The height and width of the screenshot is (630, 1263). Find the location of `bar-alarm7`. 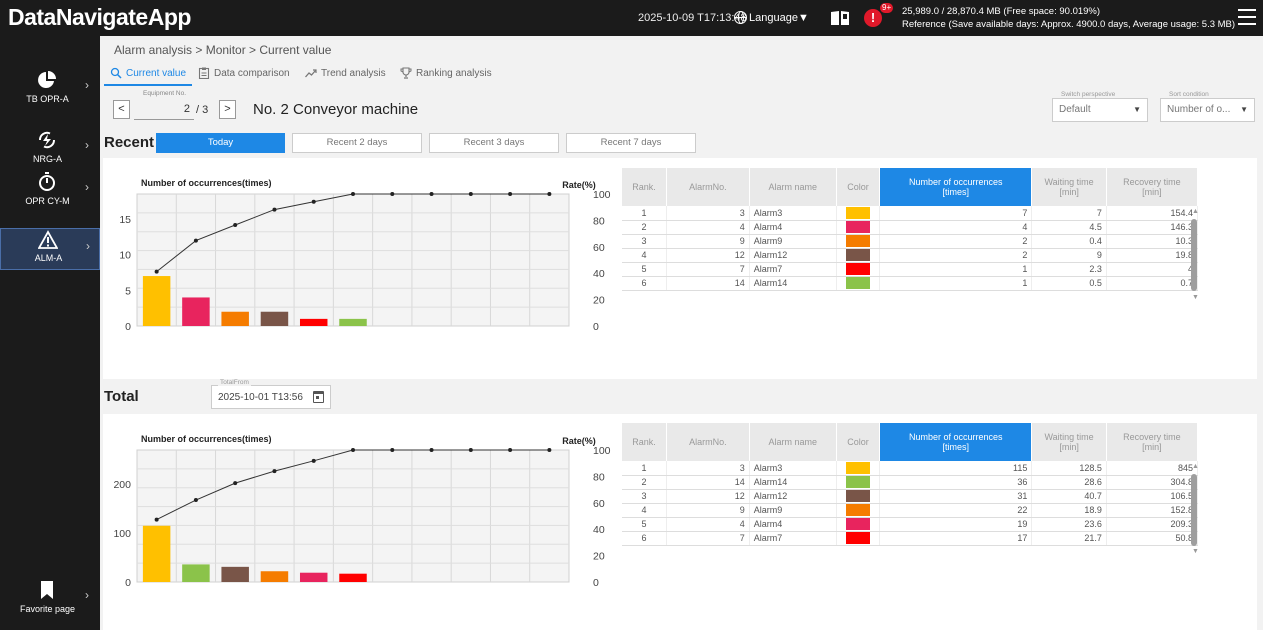

bar-alarm7 is located at coordinates (313, 322).